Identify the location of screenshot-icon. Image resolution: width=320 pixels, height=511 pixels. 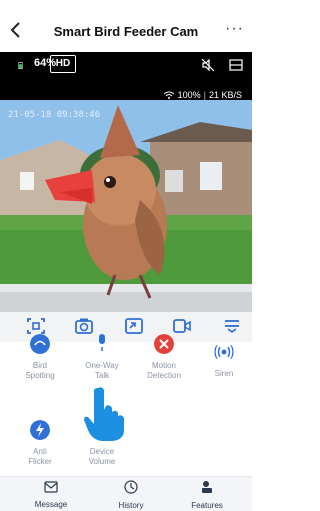
(36, 326).